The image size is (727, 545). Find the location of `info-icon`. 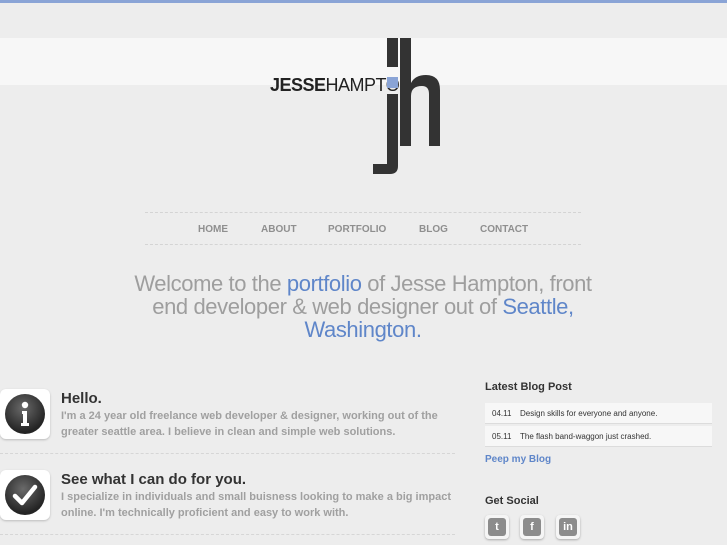

info-icon is located at coordinates (25, 414).